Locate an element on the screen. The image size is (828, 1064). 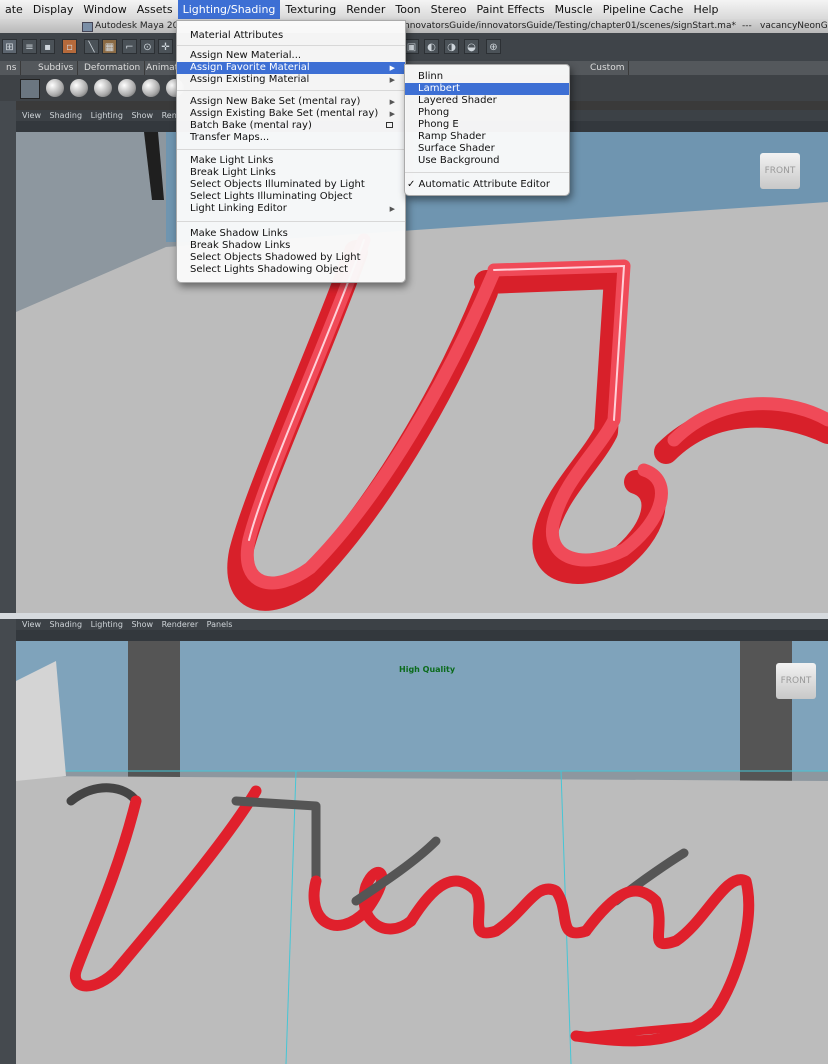
make-shadow-links-item: Make Shadow Links is located at coordinates (291, 234).